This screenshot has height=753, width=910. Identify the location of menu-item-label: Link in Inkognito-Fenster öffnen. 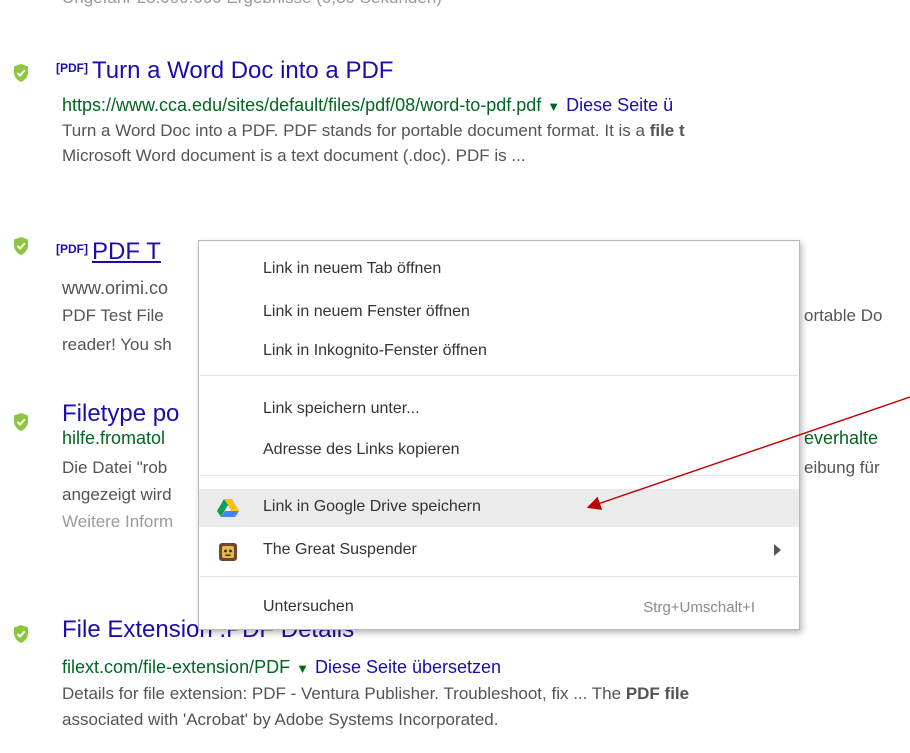
(375, 350).